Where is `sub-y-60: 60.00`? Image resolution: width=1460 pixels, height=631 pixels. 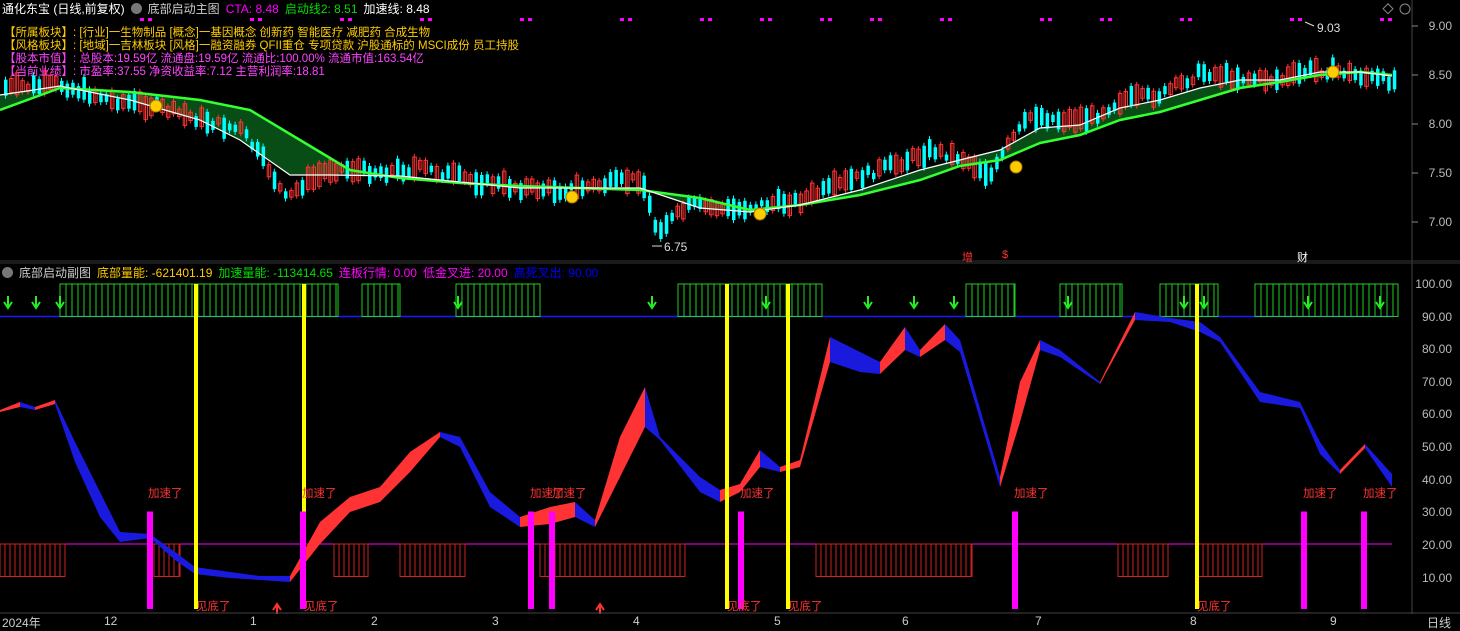 sub-y-60: 60.00 is located at coordinates (1436, 414).